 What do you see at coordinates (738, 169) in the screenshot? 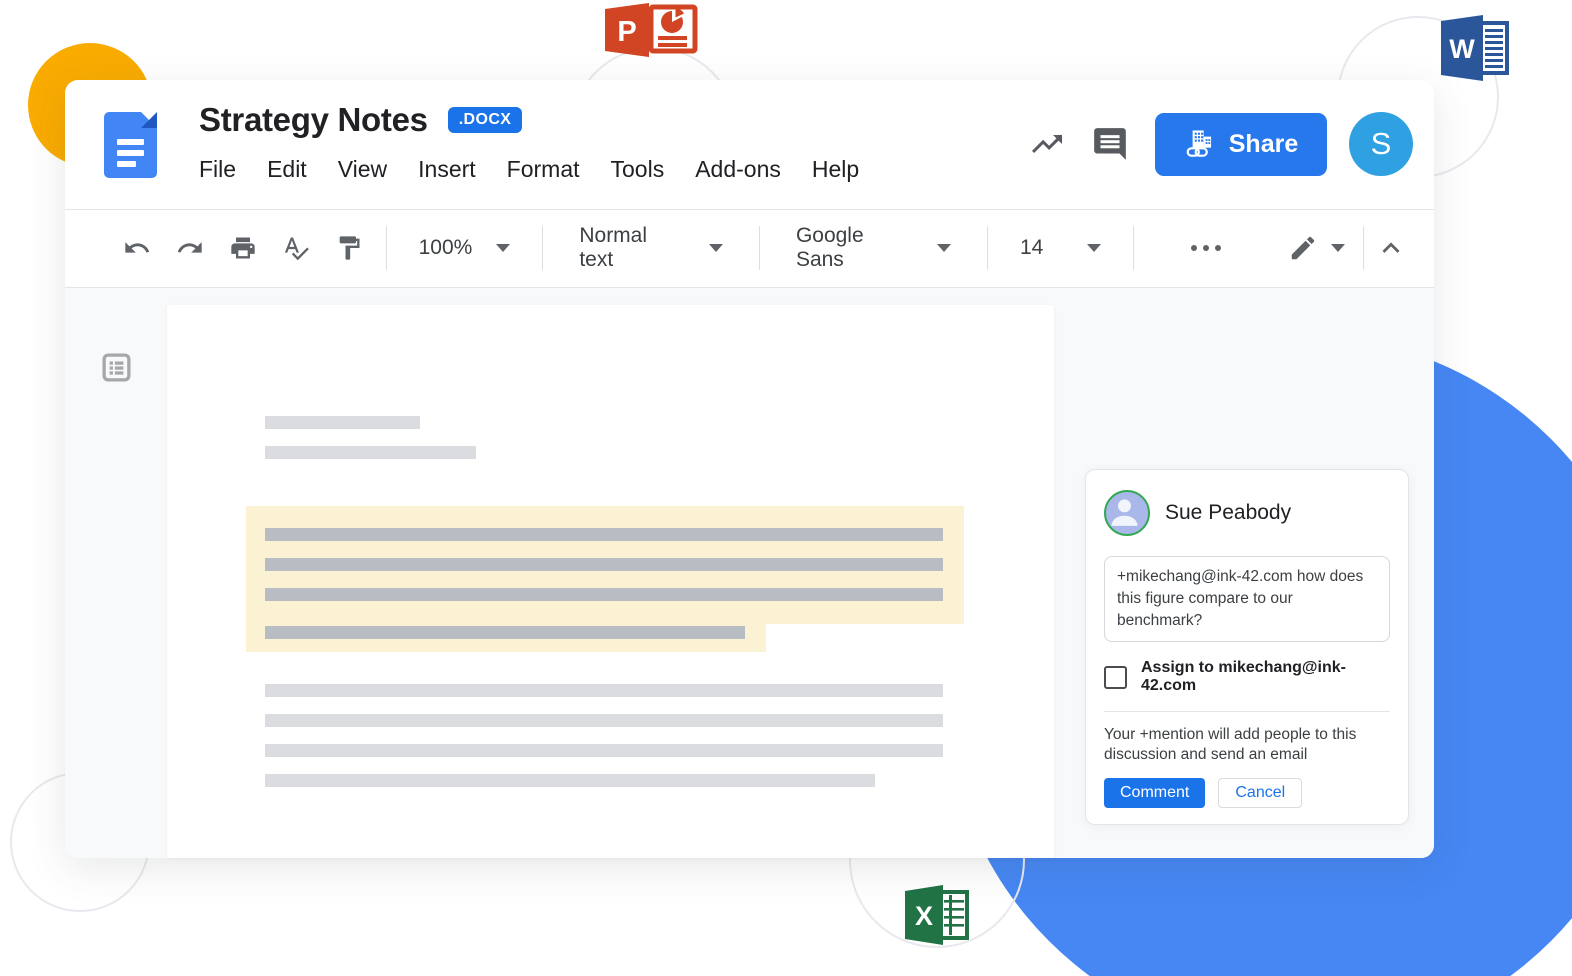
I see `menu-item-addons: Add-ons` at bounding box center [738, 169].